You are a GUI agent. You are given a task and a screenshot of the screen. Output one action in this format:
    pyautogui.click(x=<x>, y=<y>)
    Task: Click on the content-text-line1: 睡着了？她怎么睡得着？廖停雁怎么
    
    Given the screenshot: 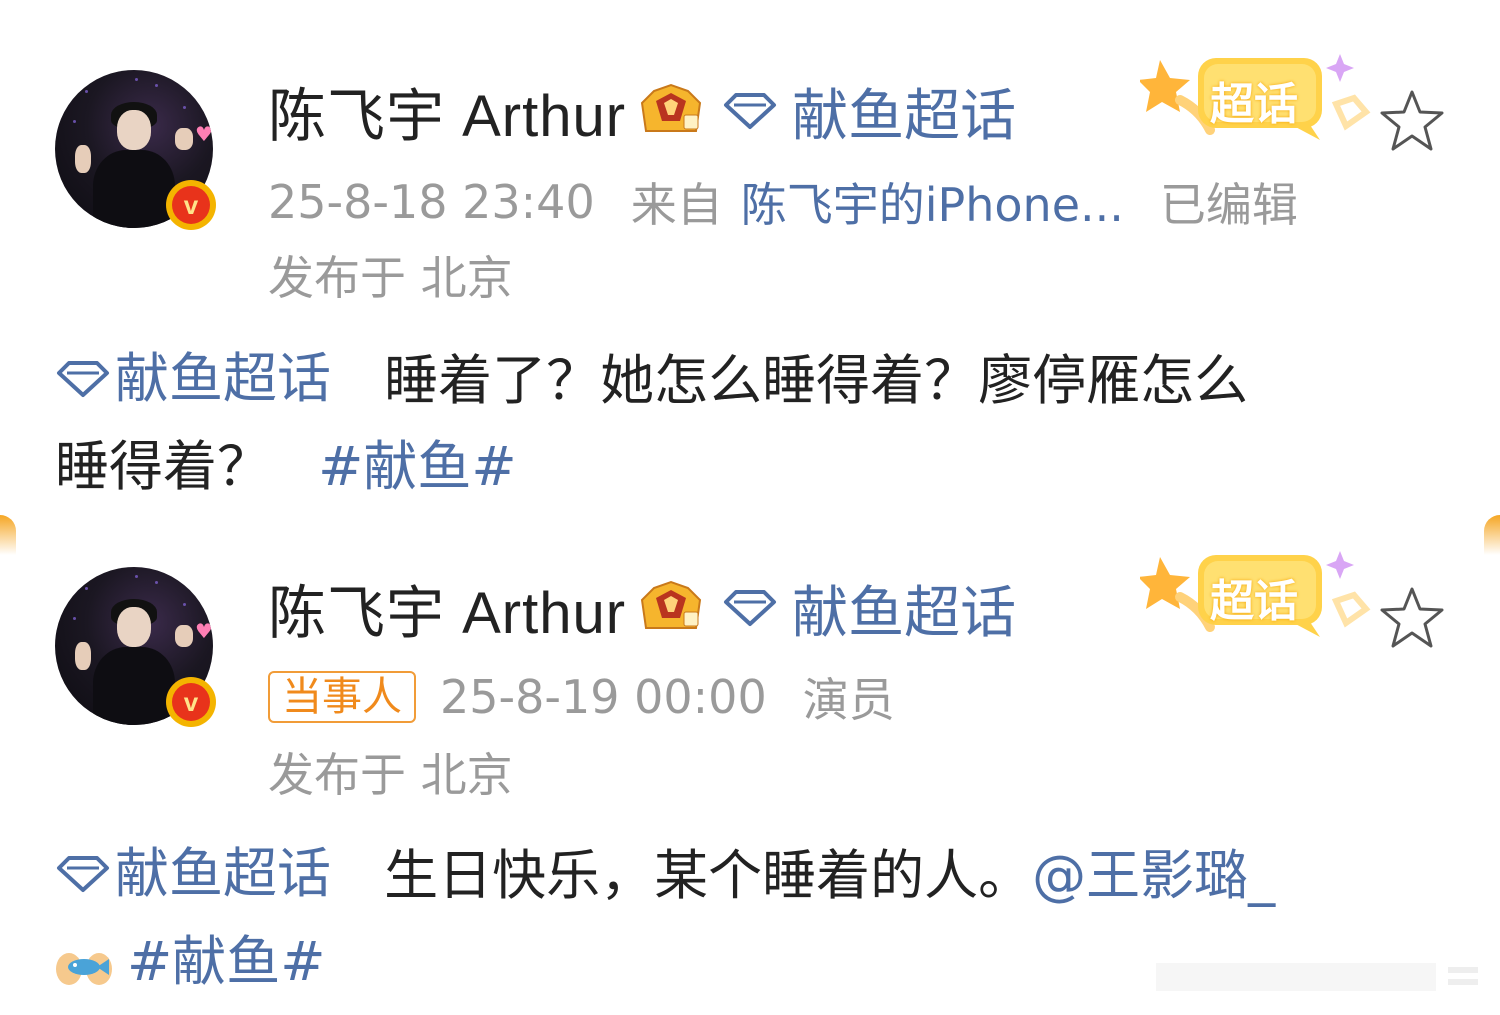 What is the action you would take?
    pyautogui.click(x=816, y=380)
    